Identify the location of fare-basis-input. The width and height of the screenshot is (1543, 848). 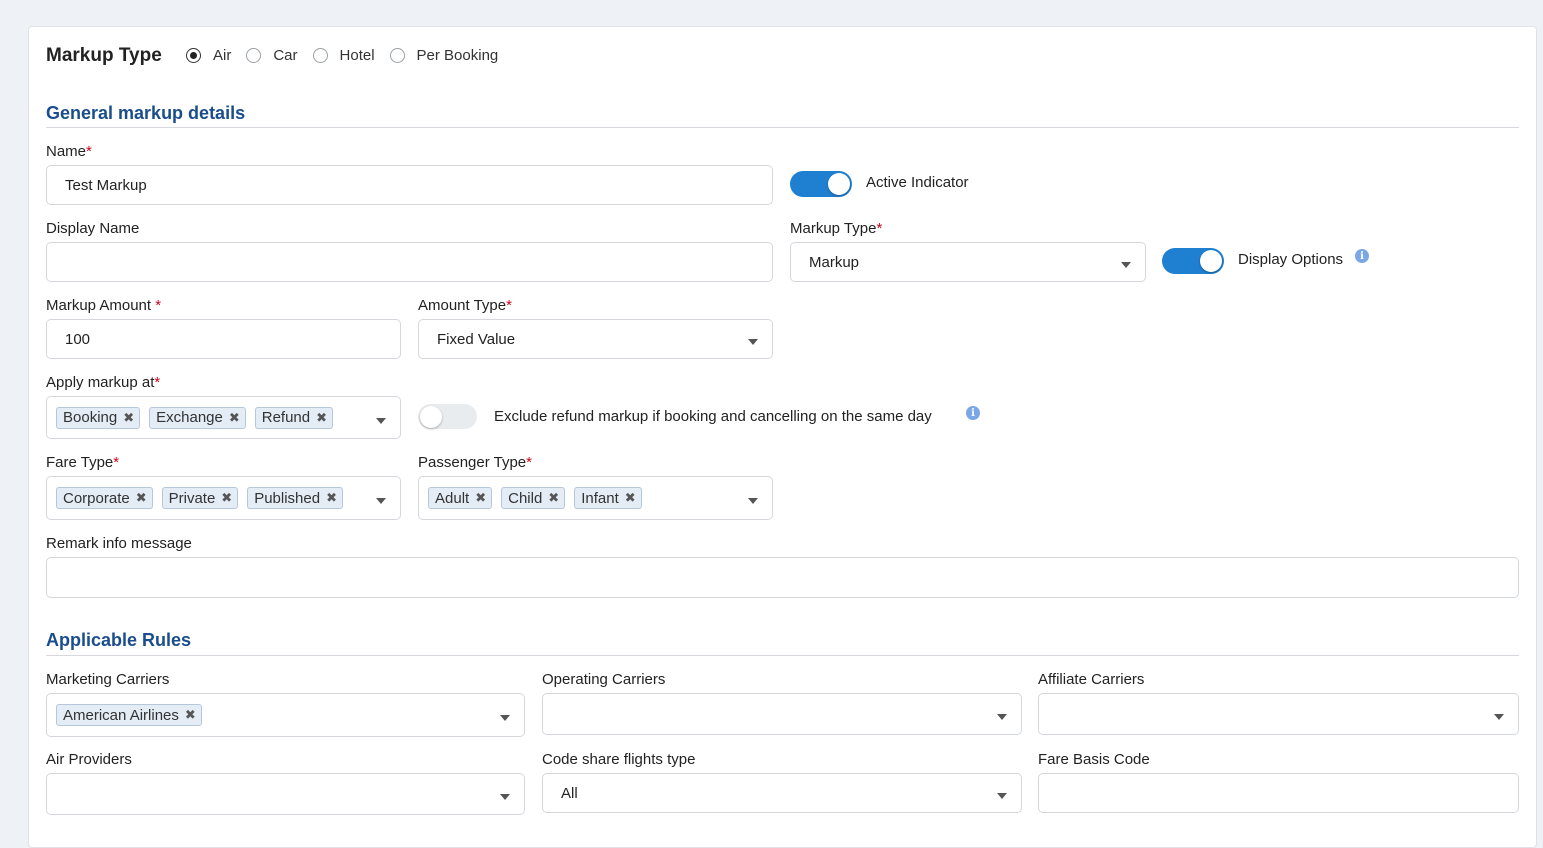
(1278, 793).